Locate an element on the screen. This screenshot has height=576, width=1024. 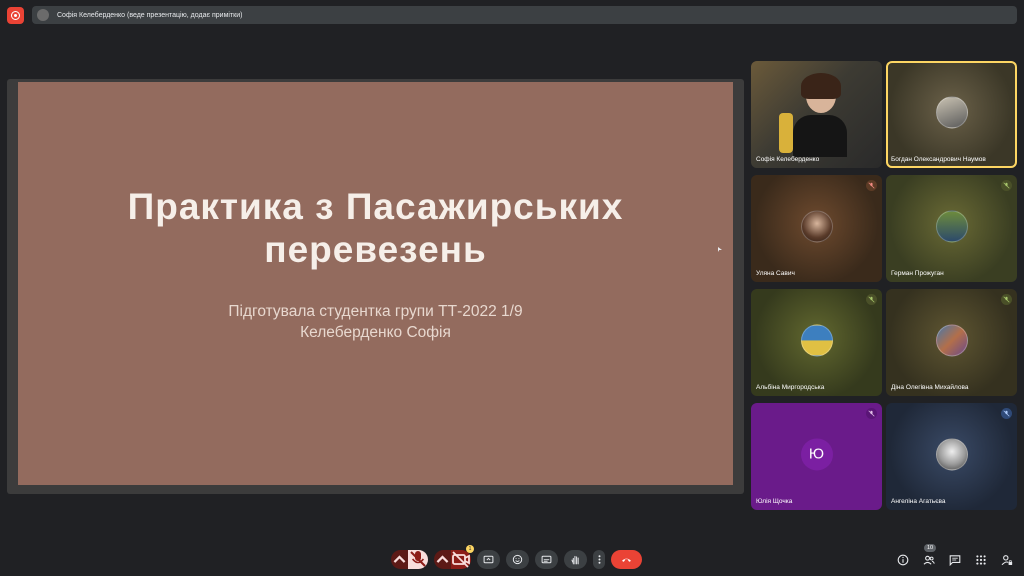
participant-tile: Герман Прожуган is located at coordinates (951, 228).